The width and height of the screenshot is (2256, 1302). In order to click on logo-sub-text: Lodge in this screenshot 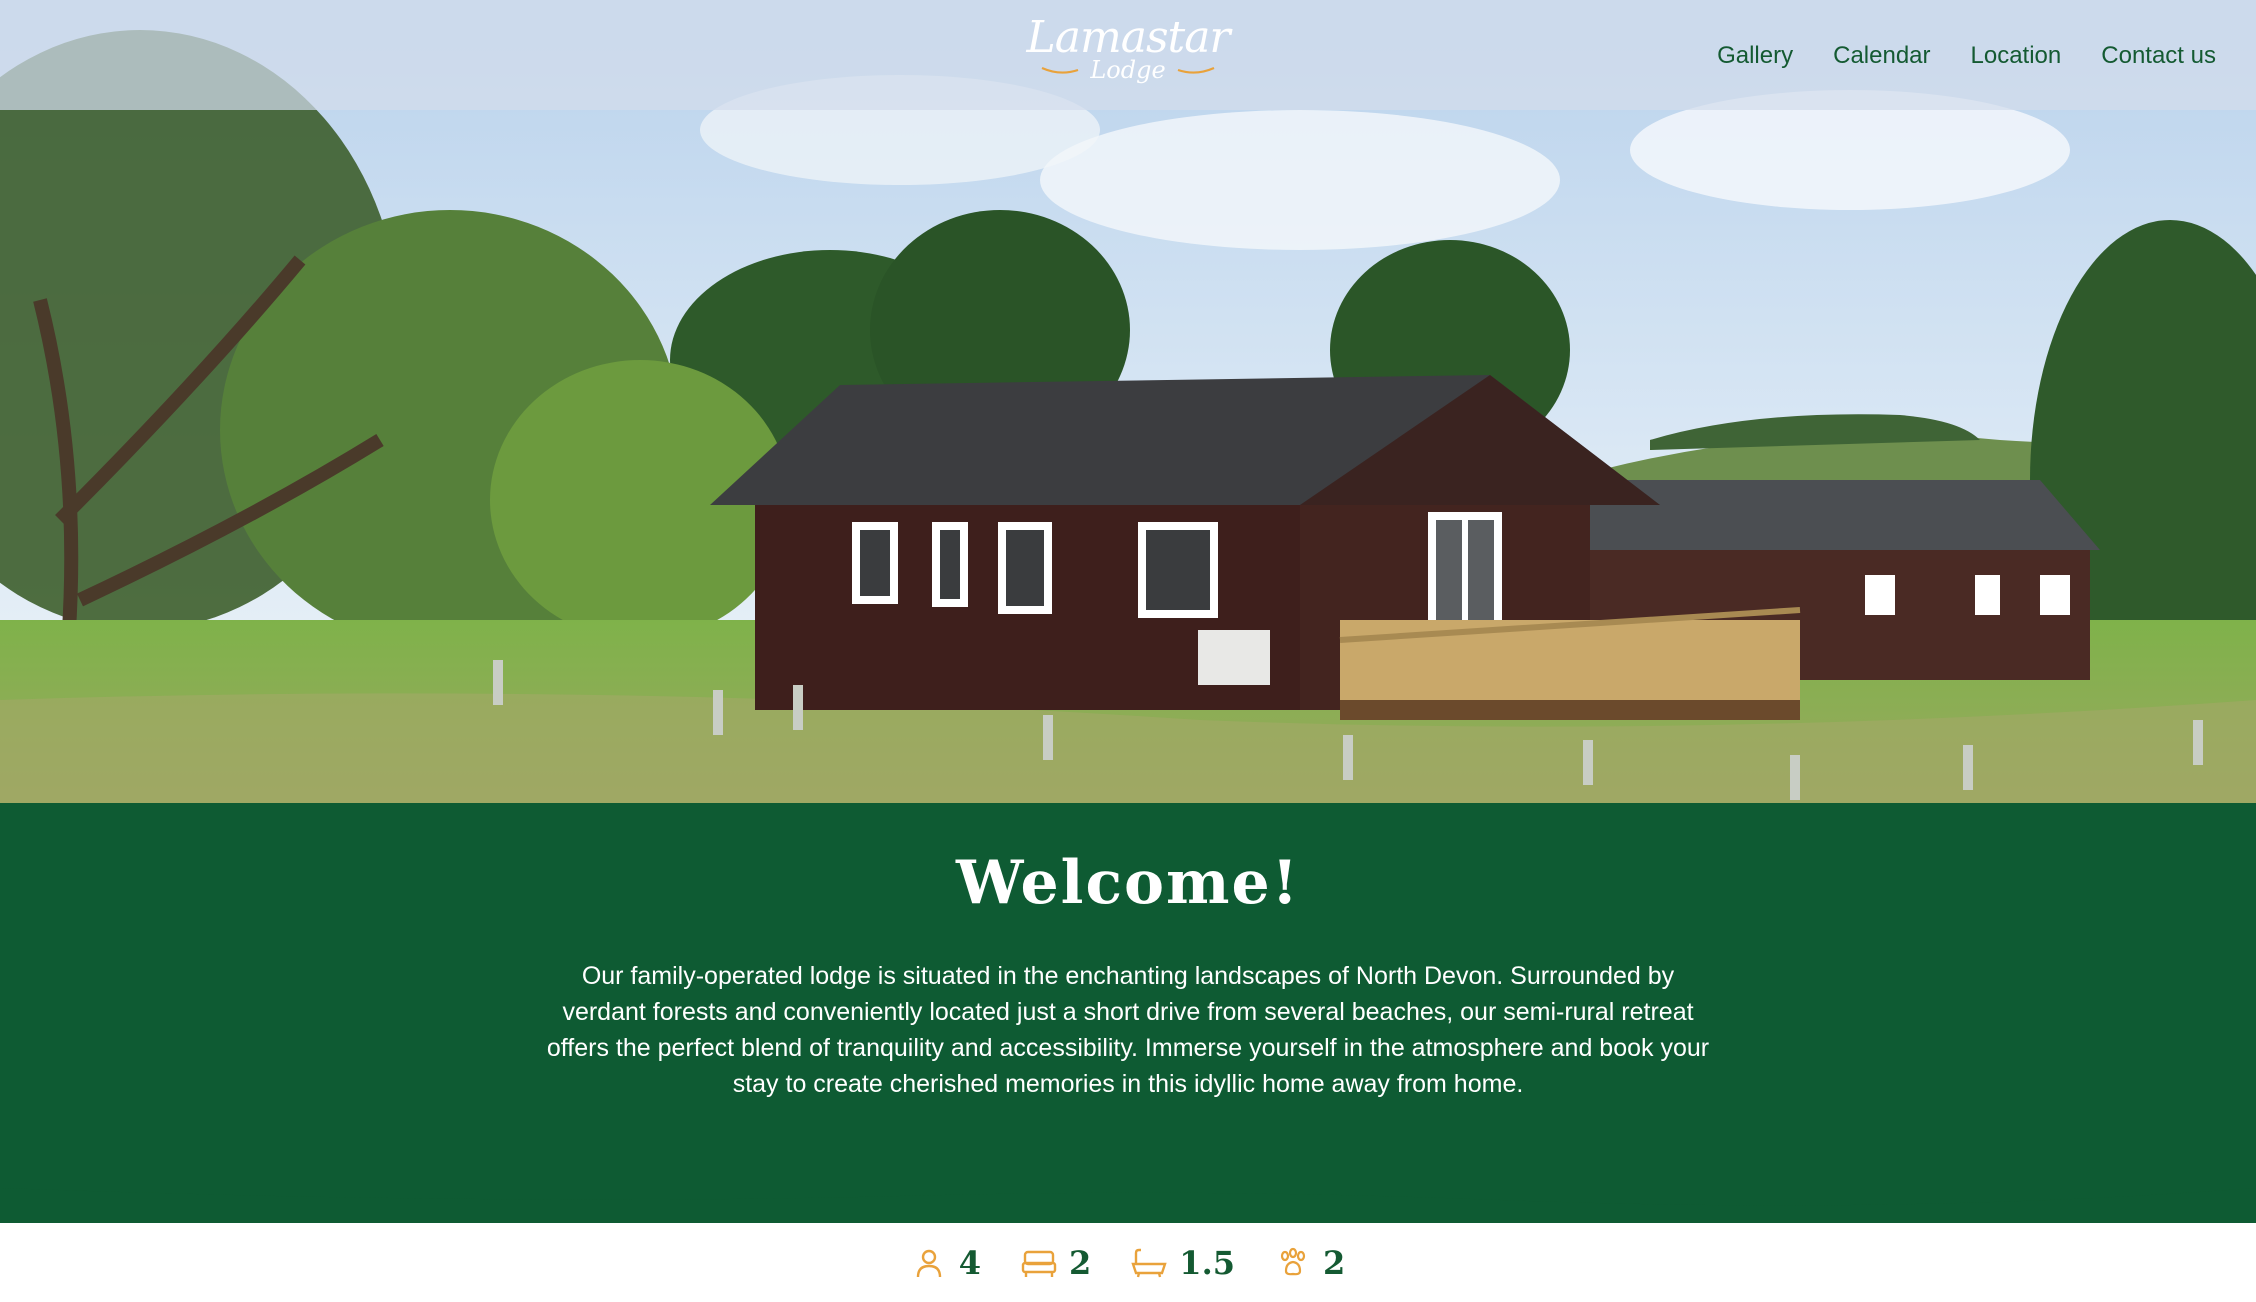, I will do `click(1128, 70)`.